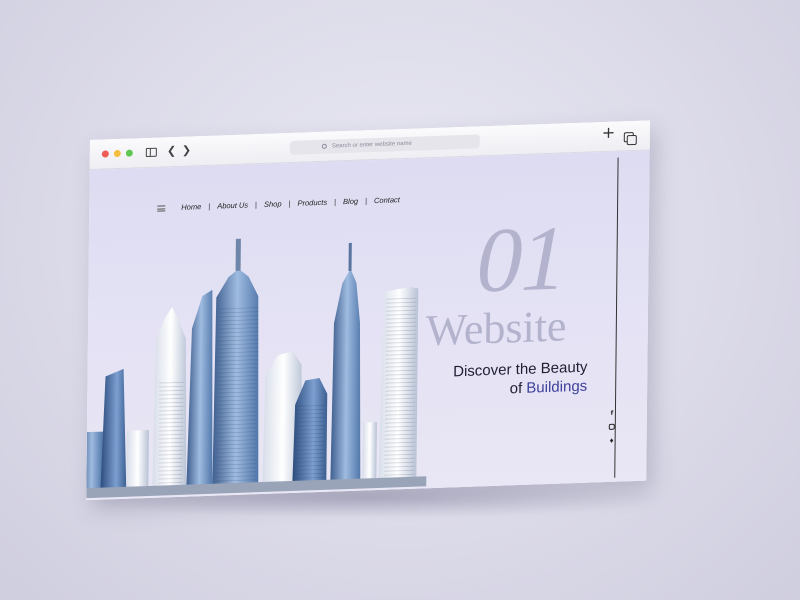 The image size is (800, 600). I want to click on sidebar-toggle-icon, so click(151, 152).